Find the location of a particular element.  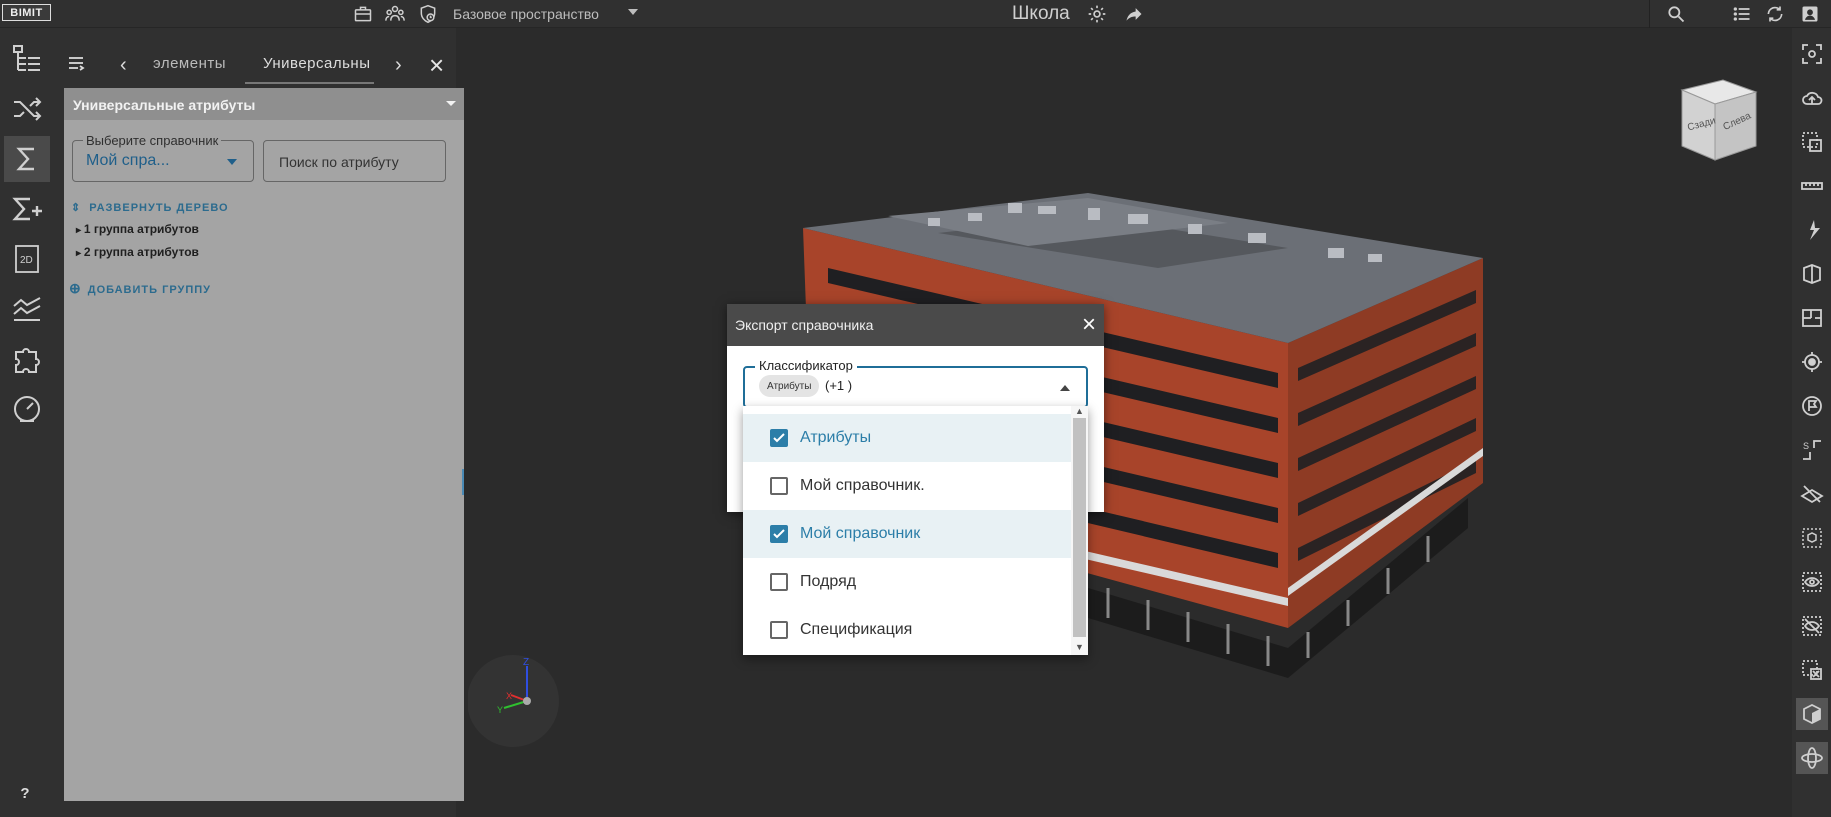

dialog-title: Экспорт справочника is located at coordinates (804, 325).